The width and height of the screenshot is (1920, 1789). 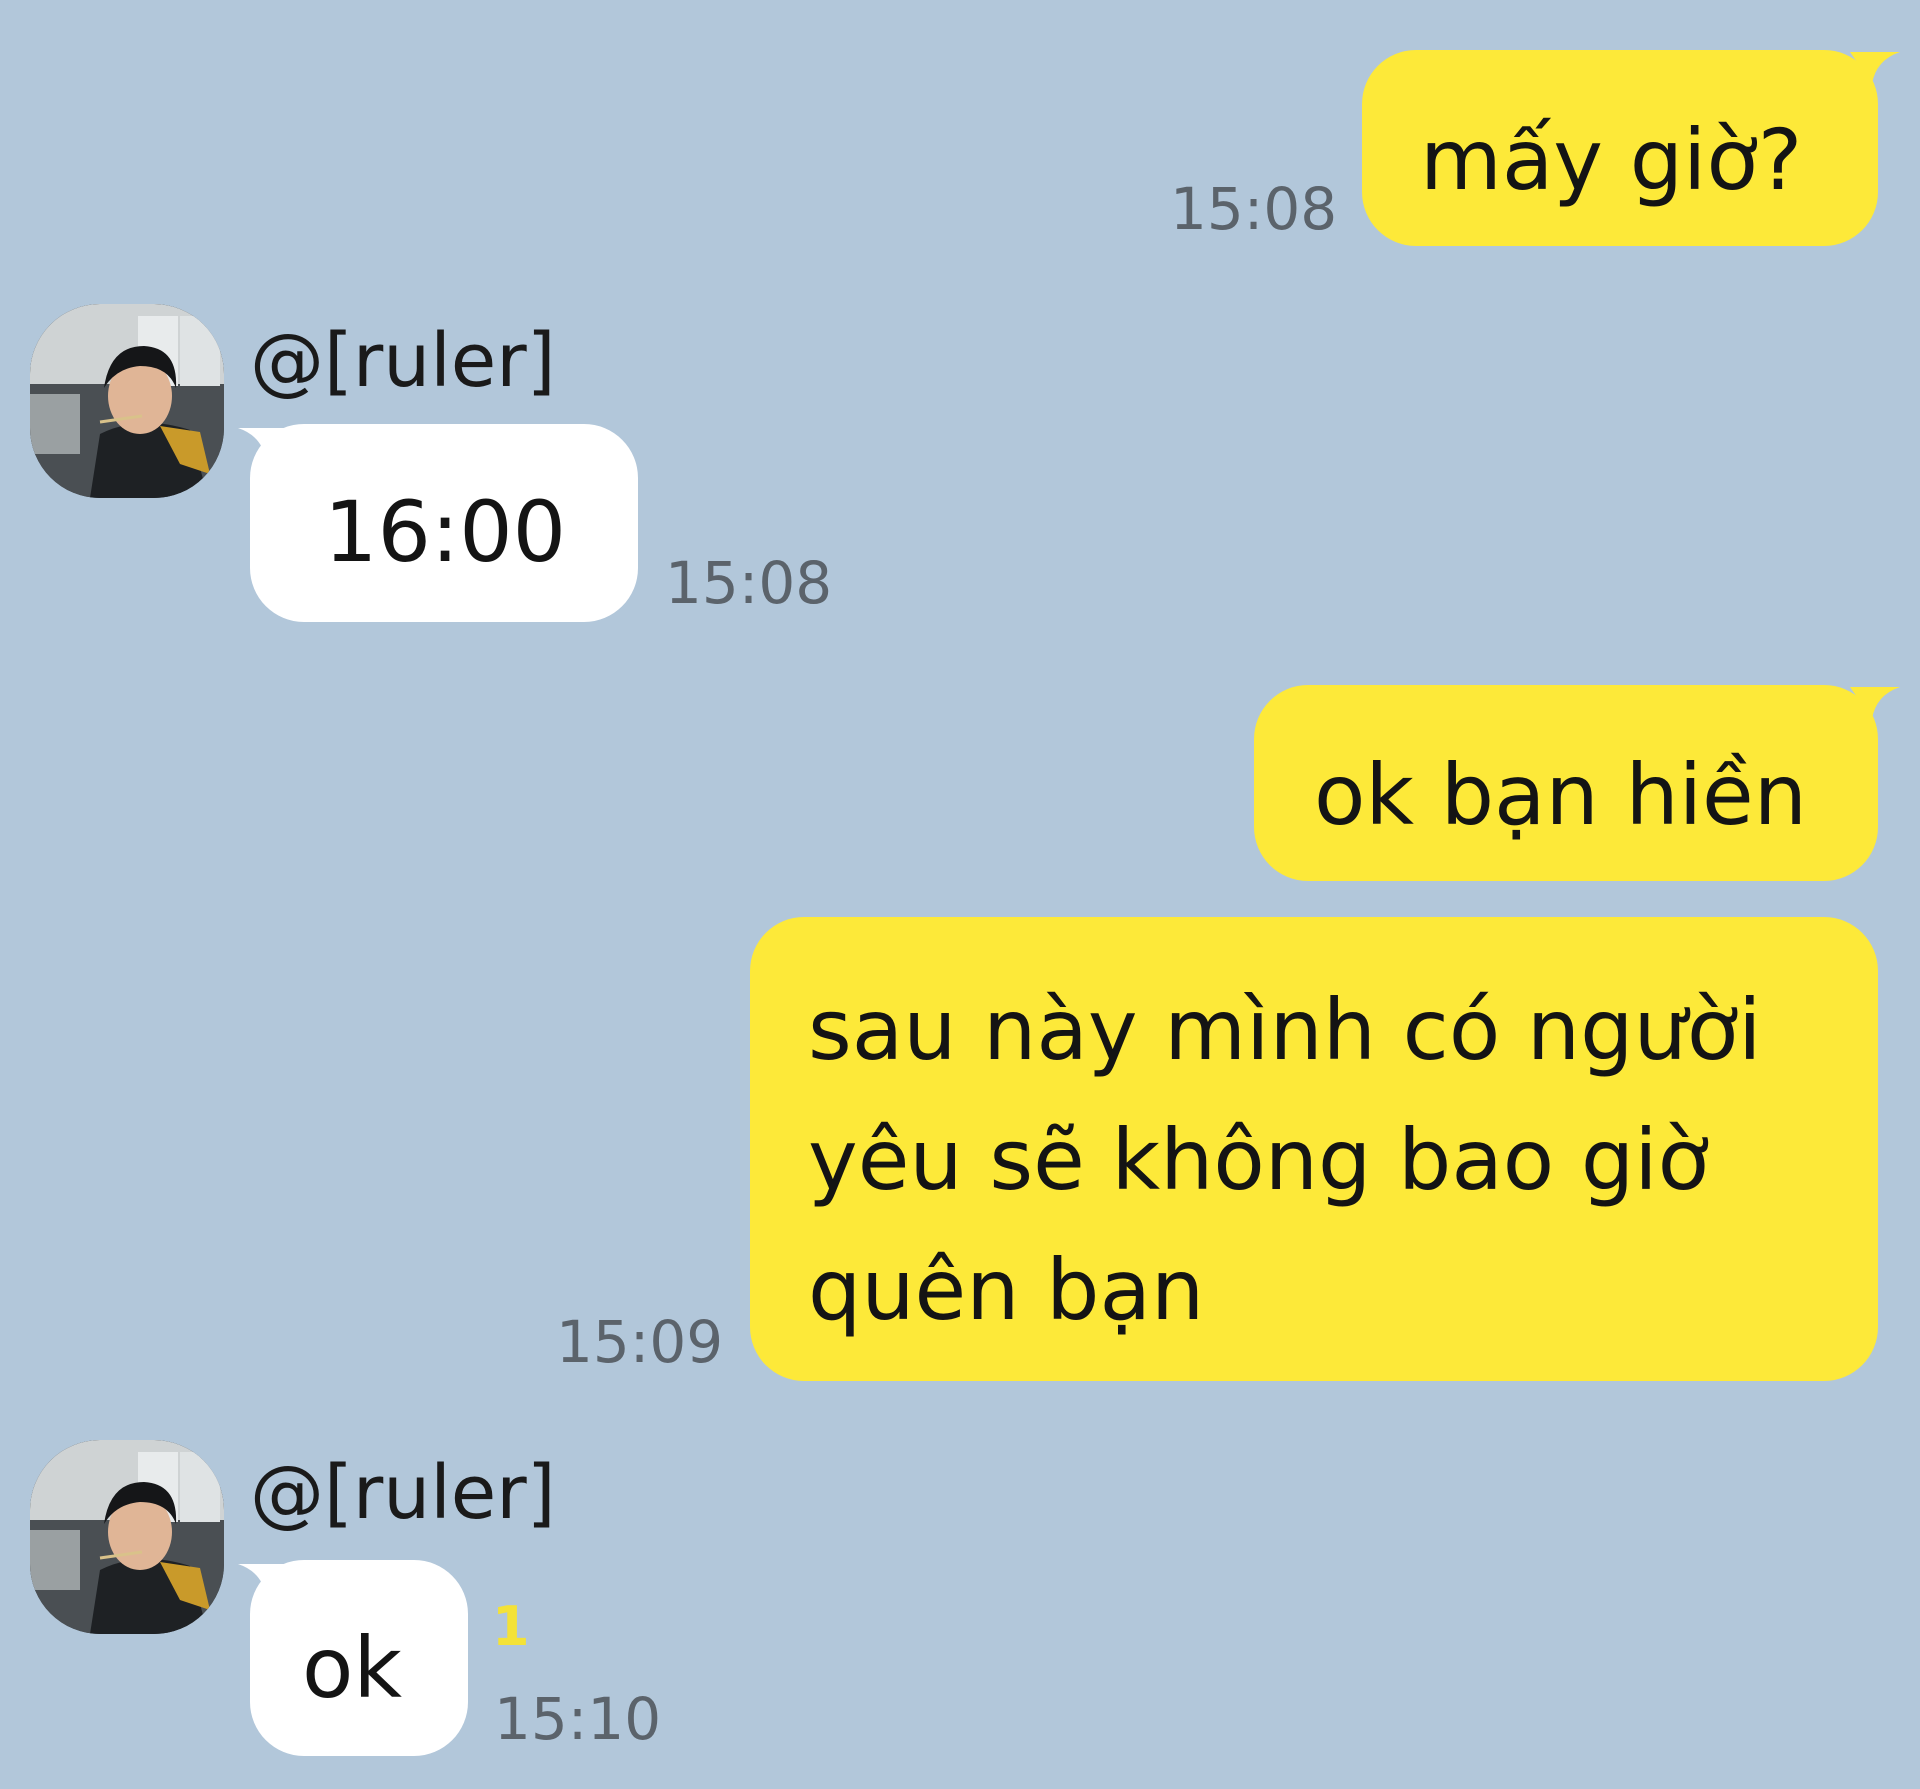 What do you see at coordinates (578, 1719) in the screenshot?
I see `message-timestamp: 15:10` at bounding box center [578, 1719].